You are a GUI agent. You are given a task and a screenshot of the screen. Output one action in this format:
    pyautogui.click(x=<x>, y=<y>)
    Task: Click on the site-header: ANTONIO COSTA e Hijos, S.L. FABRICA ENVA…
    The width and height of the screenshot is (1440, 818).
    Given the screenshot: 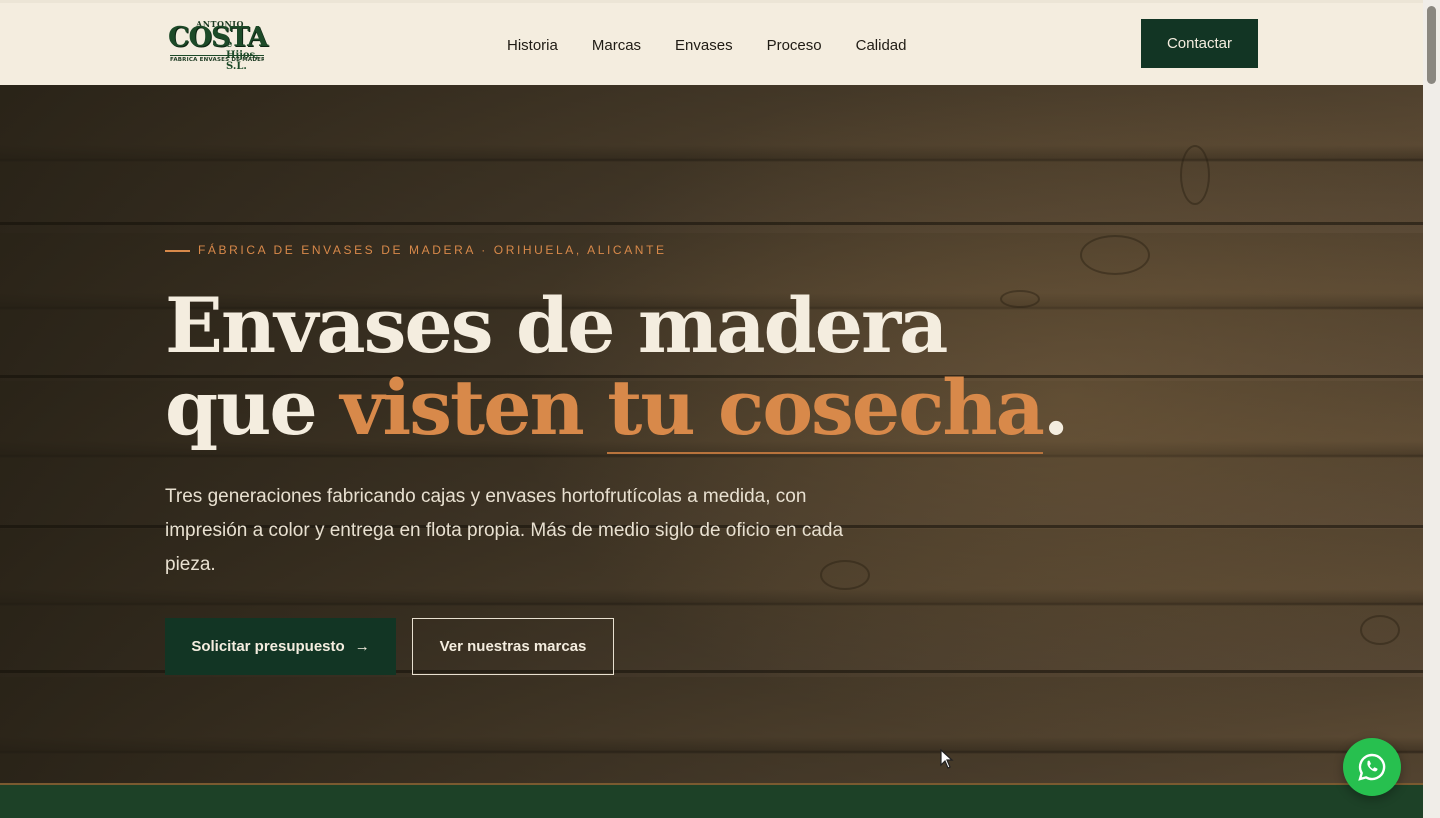 What is the action you would take?
    pyautogui.click(x=711, y=42)
    